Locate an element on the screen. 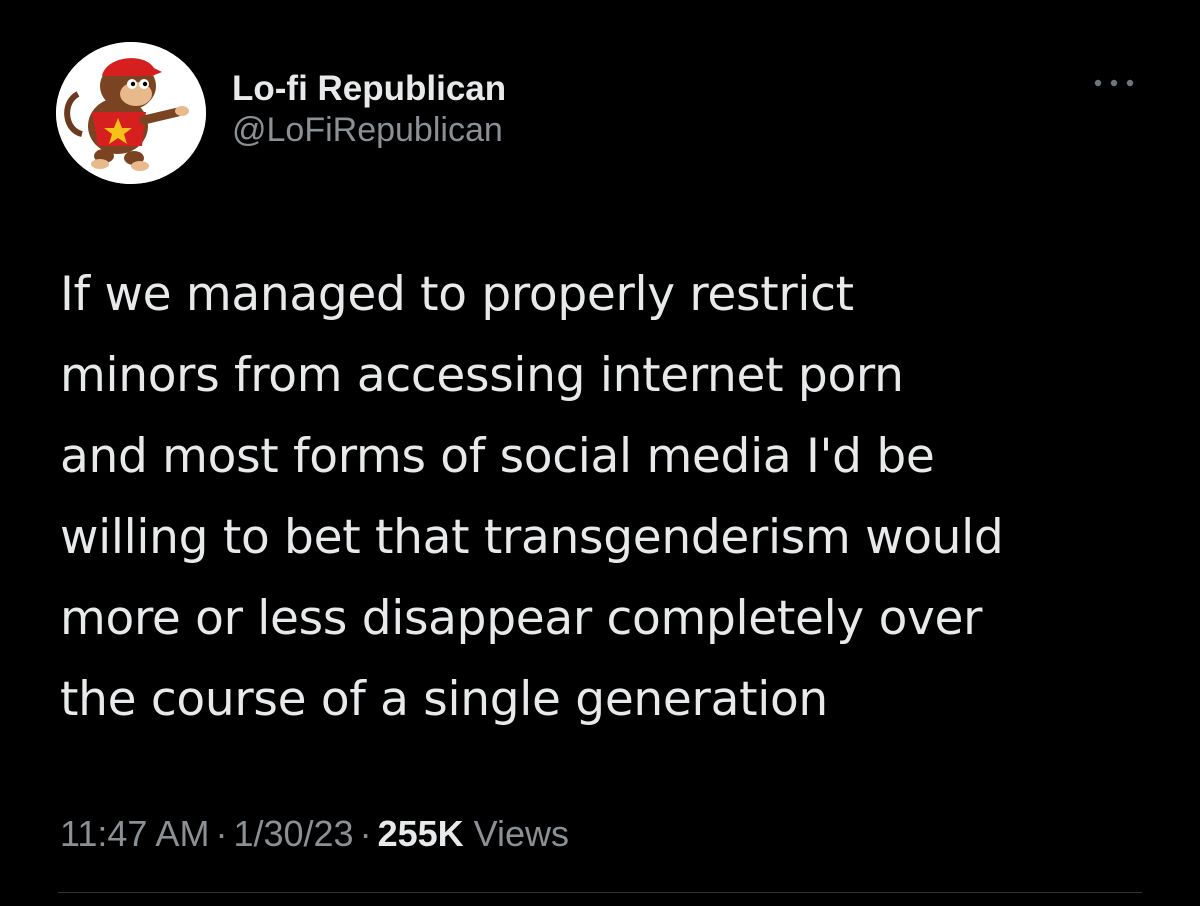 Image resolution: width=1200 pixels, height=906 pixels. avatar is located at coordinates (131, 113).